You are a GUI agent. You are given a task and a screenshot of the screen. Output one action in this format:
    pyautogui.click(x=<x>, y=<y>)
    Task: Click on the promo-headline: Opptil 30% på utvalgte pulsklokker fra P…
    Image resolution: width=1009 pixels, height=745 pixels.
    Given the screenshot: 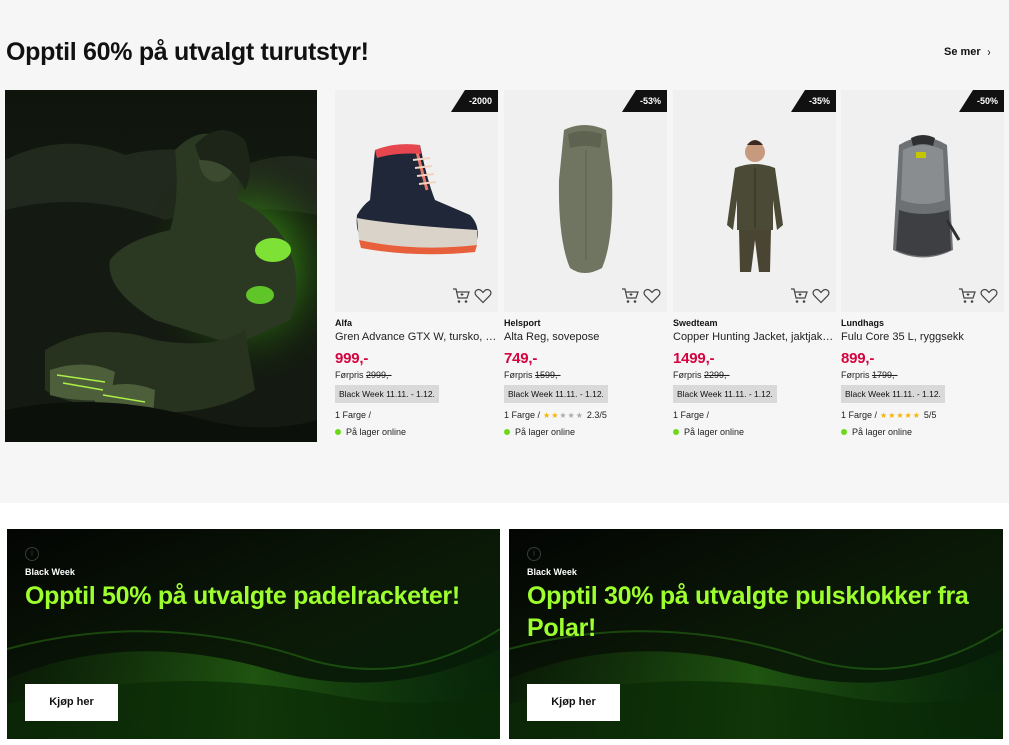 What is the action you would take?
    pyautogui.click(x=748, y=612)
    